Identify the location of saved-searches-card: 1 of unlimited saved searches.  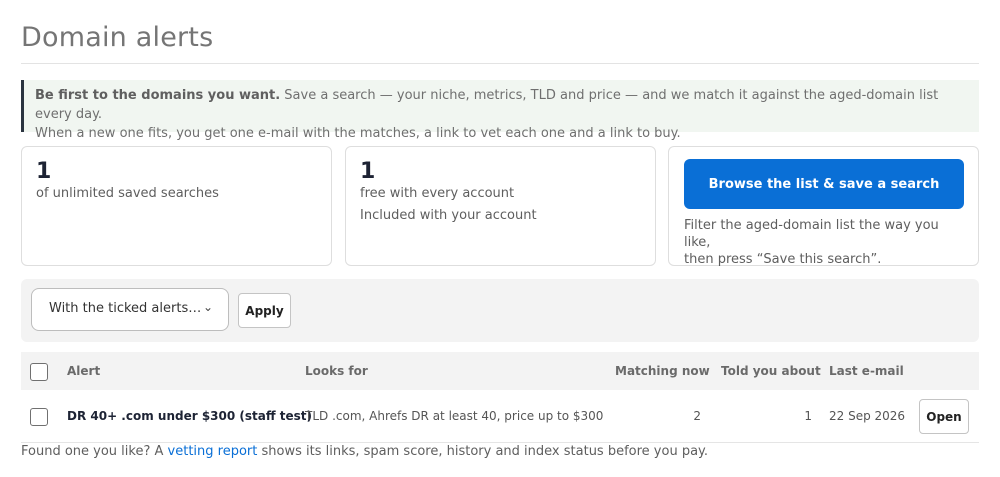
(176, 206).